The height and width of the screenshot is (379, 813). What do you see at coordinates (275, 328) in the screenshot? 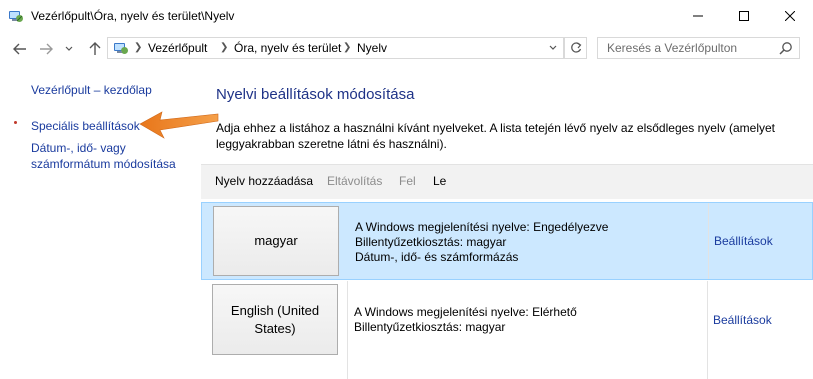
I see `language-name-line2: States)` at bounding box center [275, 328].